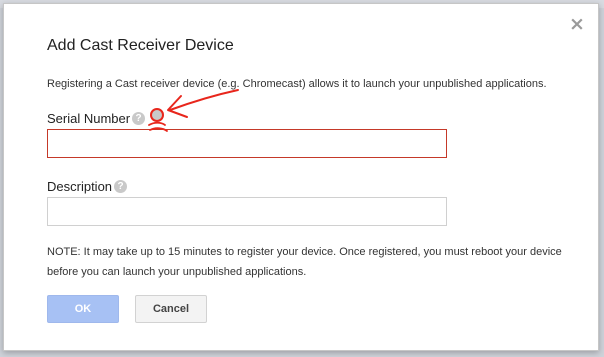  Describe the element at coordinates (120, 186) in the screenshot. I see `description-help-icon: ?` at that location.